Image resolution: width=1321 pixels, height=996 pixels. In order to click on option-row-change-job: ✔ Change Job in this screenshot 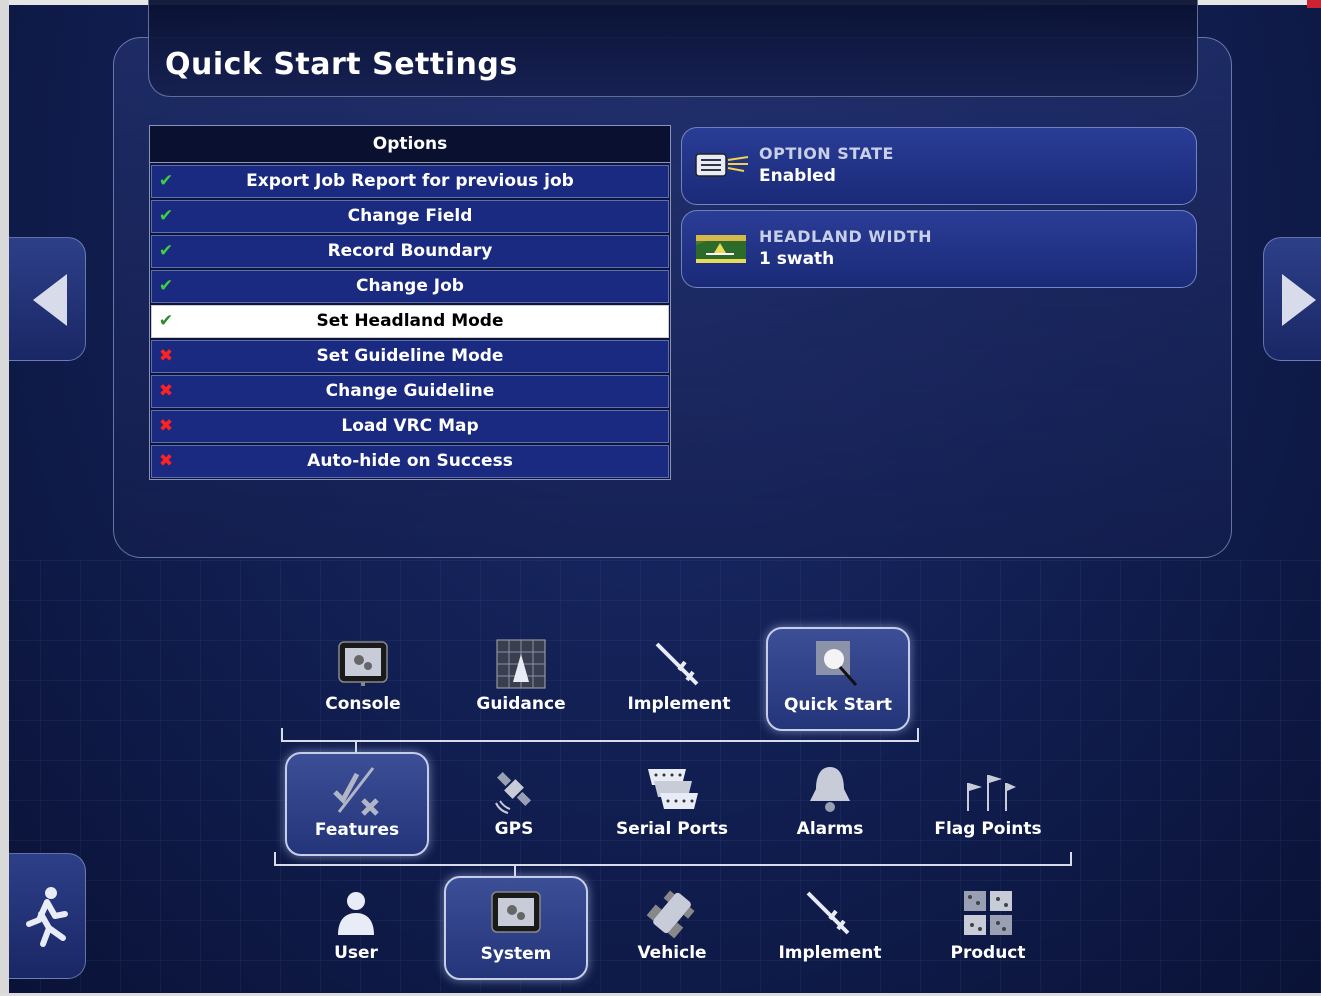, I will do `click(410, 286)`.